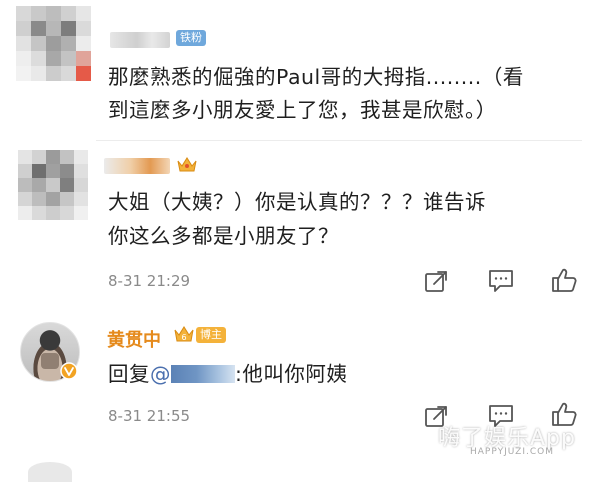 Image resolution: width=600 pixels, height=482 pixels. What do you see at coordinates (316, 77) in the screenshot?
I see `comment-1-text-line-1: 那麼熟悉的倔強的Paul哥的大拇指........（看` at bounding box center [316, 77].